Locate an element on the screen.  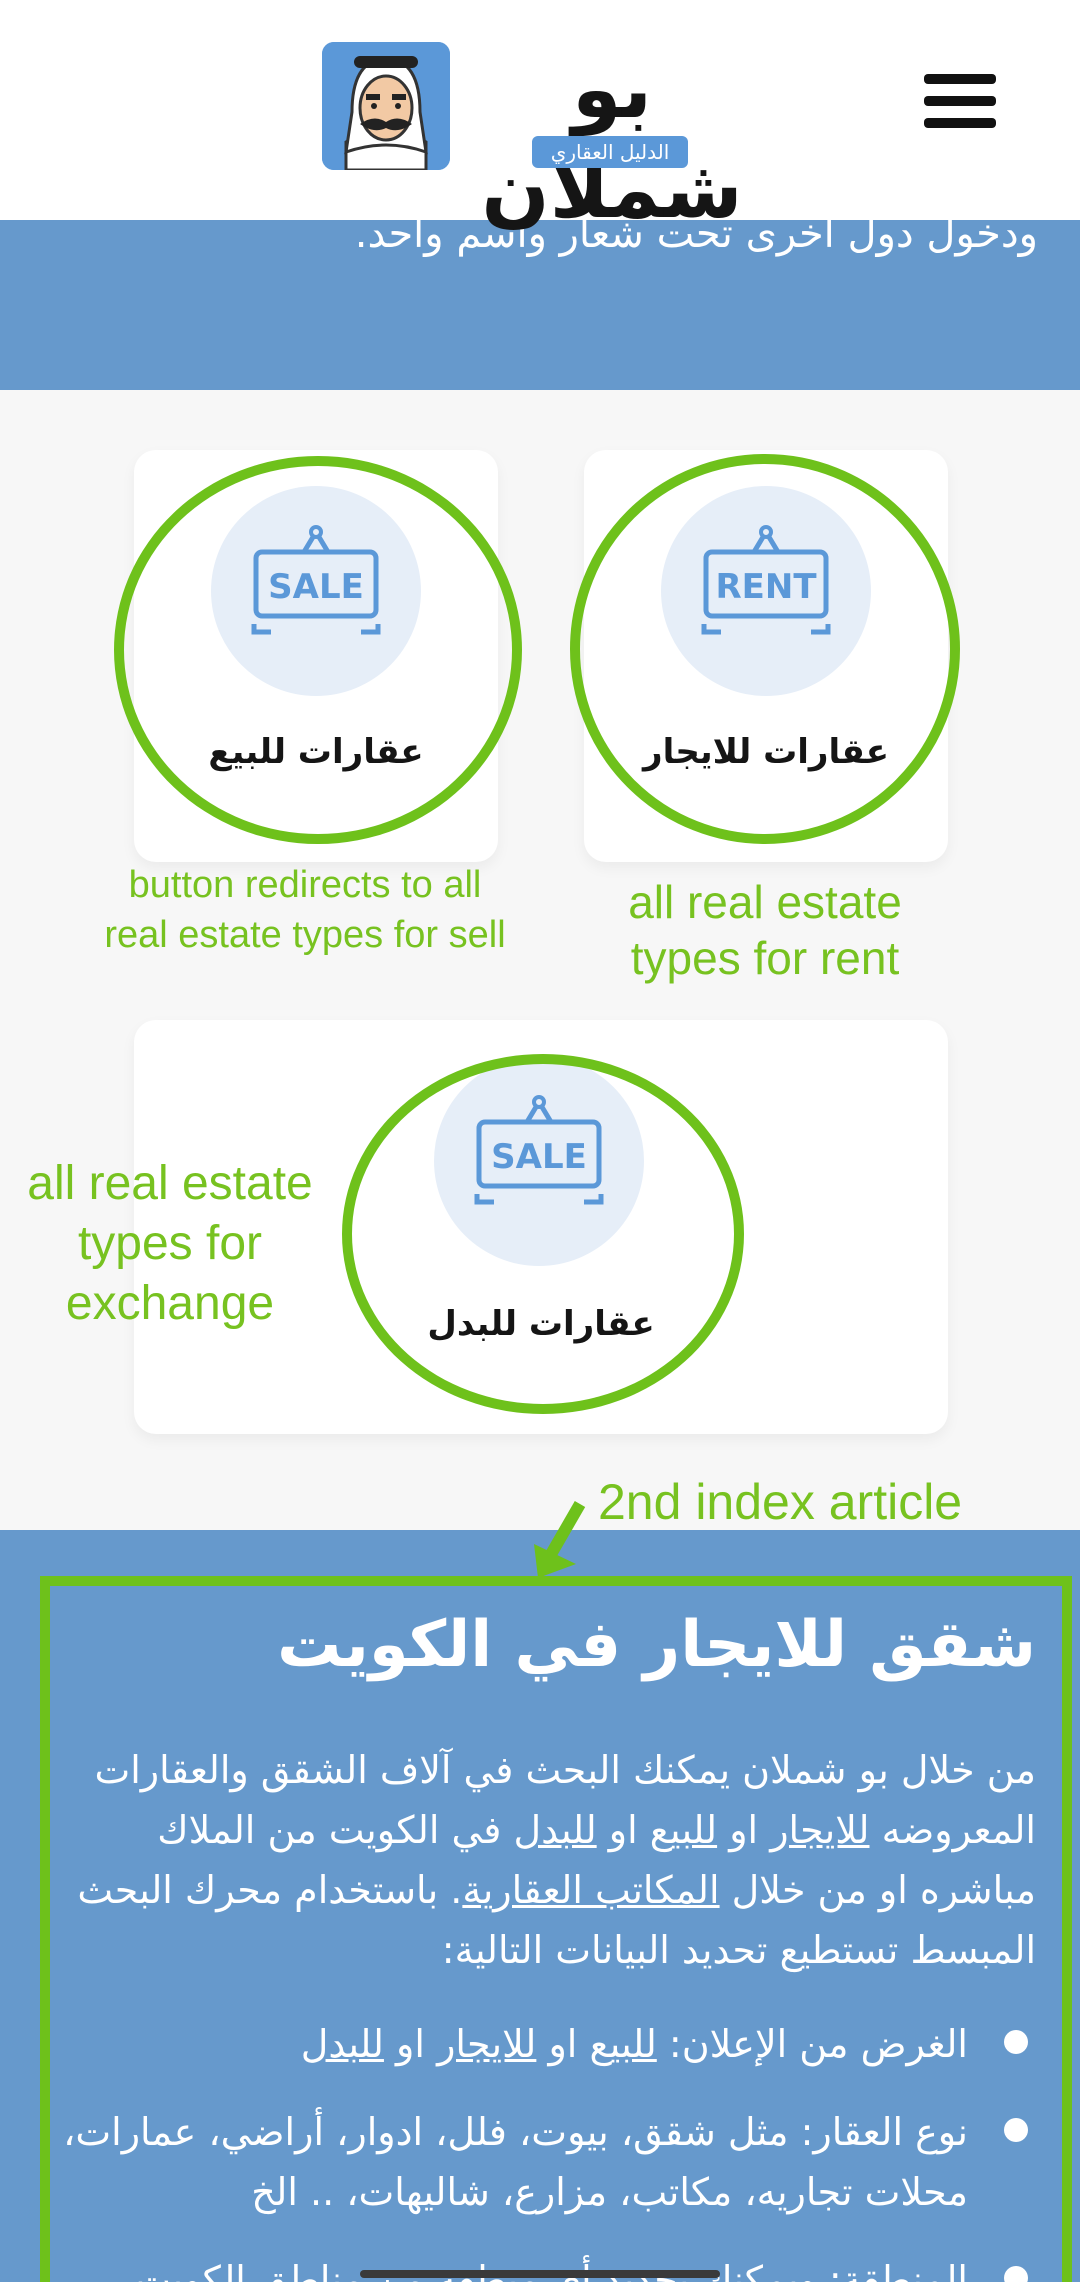
bullet-link-exchange: للبدل is located at coordinates (342, 2044).